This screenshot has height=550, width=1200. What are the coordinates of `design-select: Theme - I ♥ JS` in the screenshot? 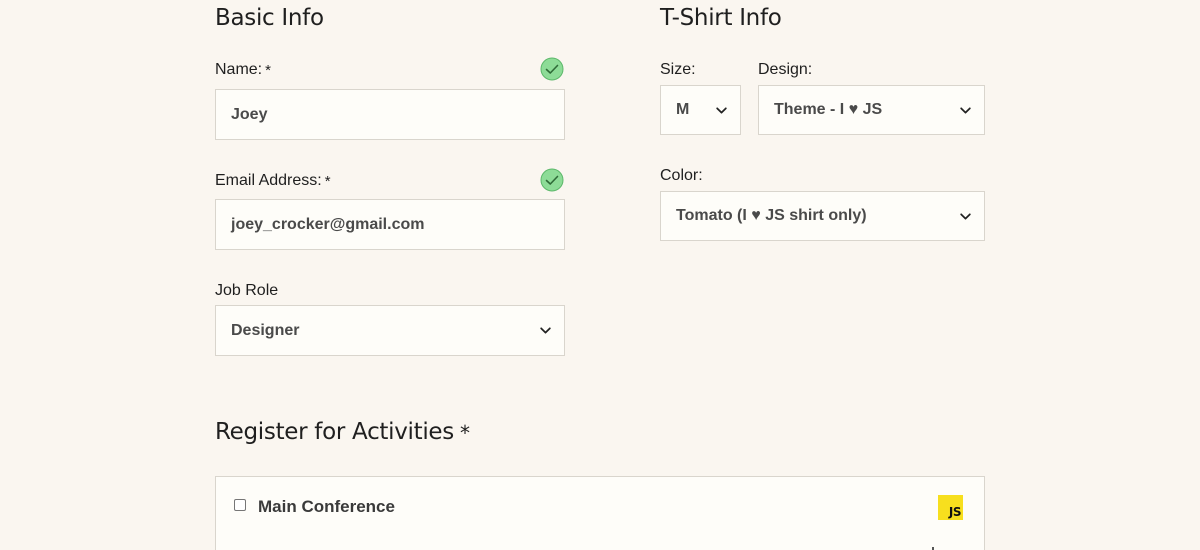 It's located at (871, 110).